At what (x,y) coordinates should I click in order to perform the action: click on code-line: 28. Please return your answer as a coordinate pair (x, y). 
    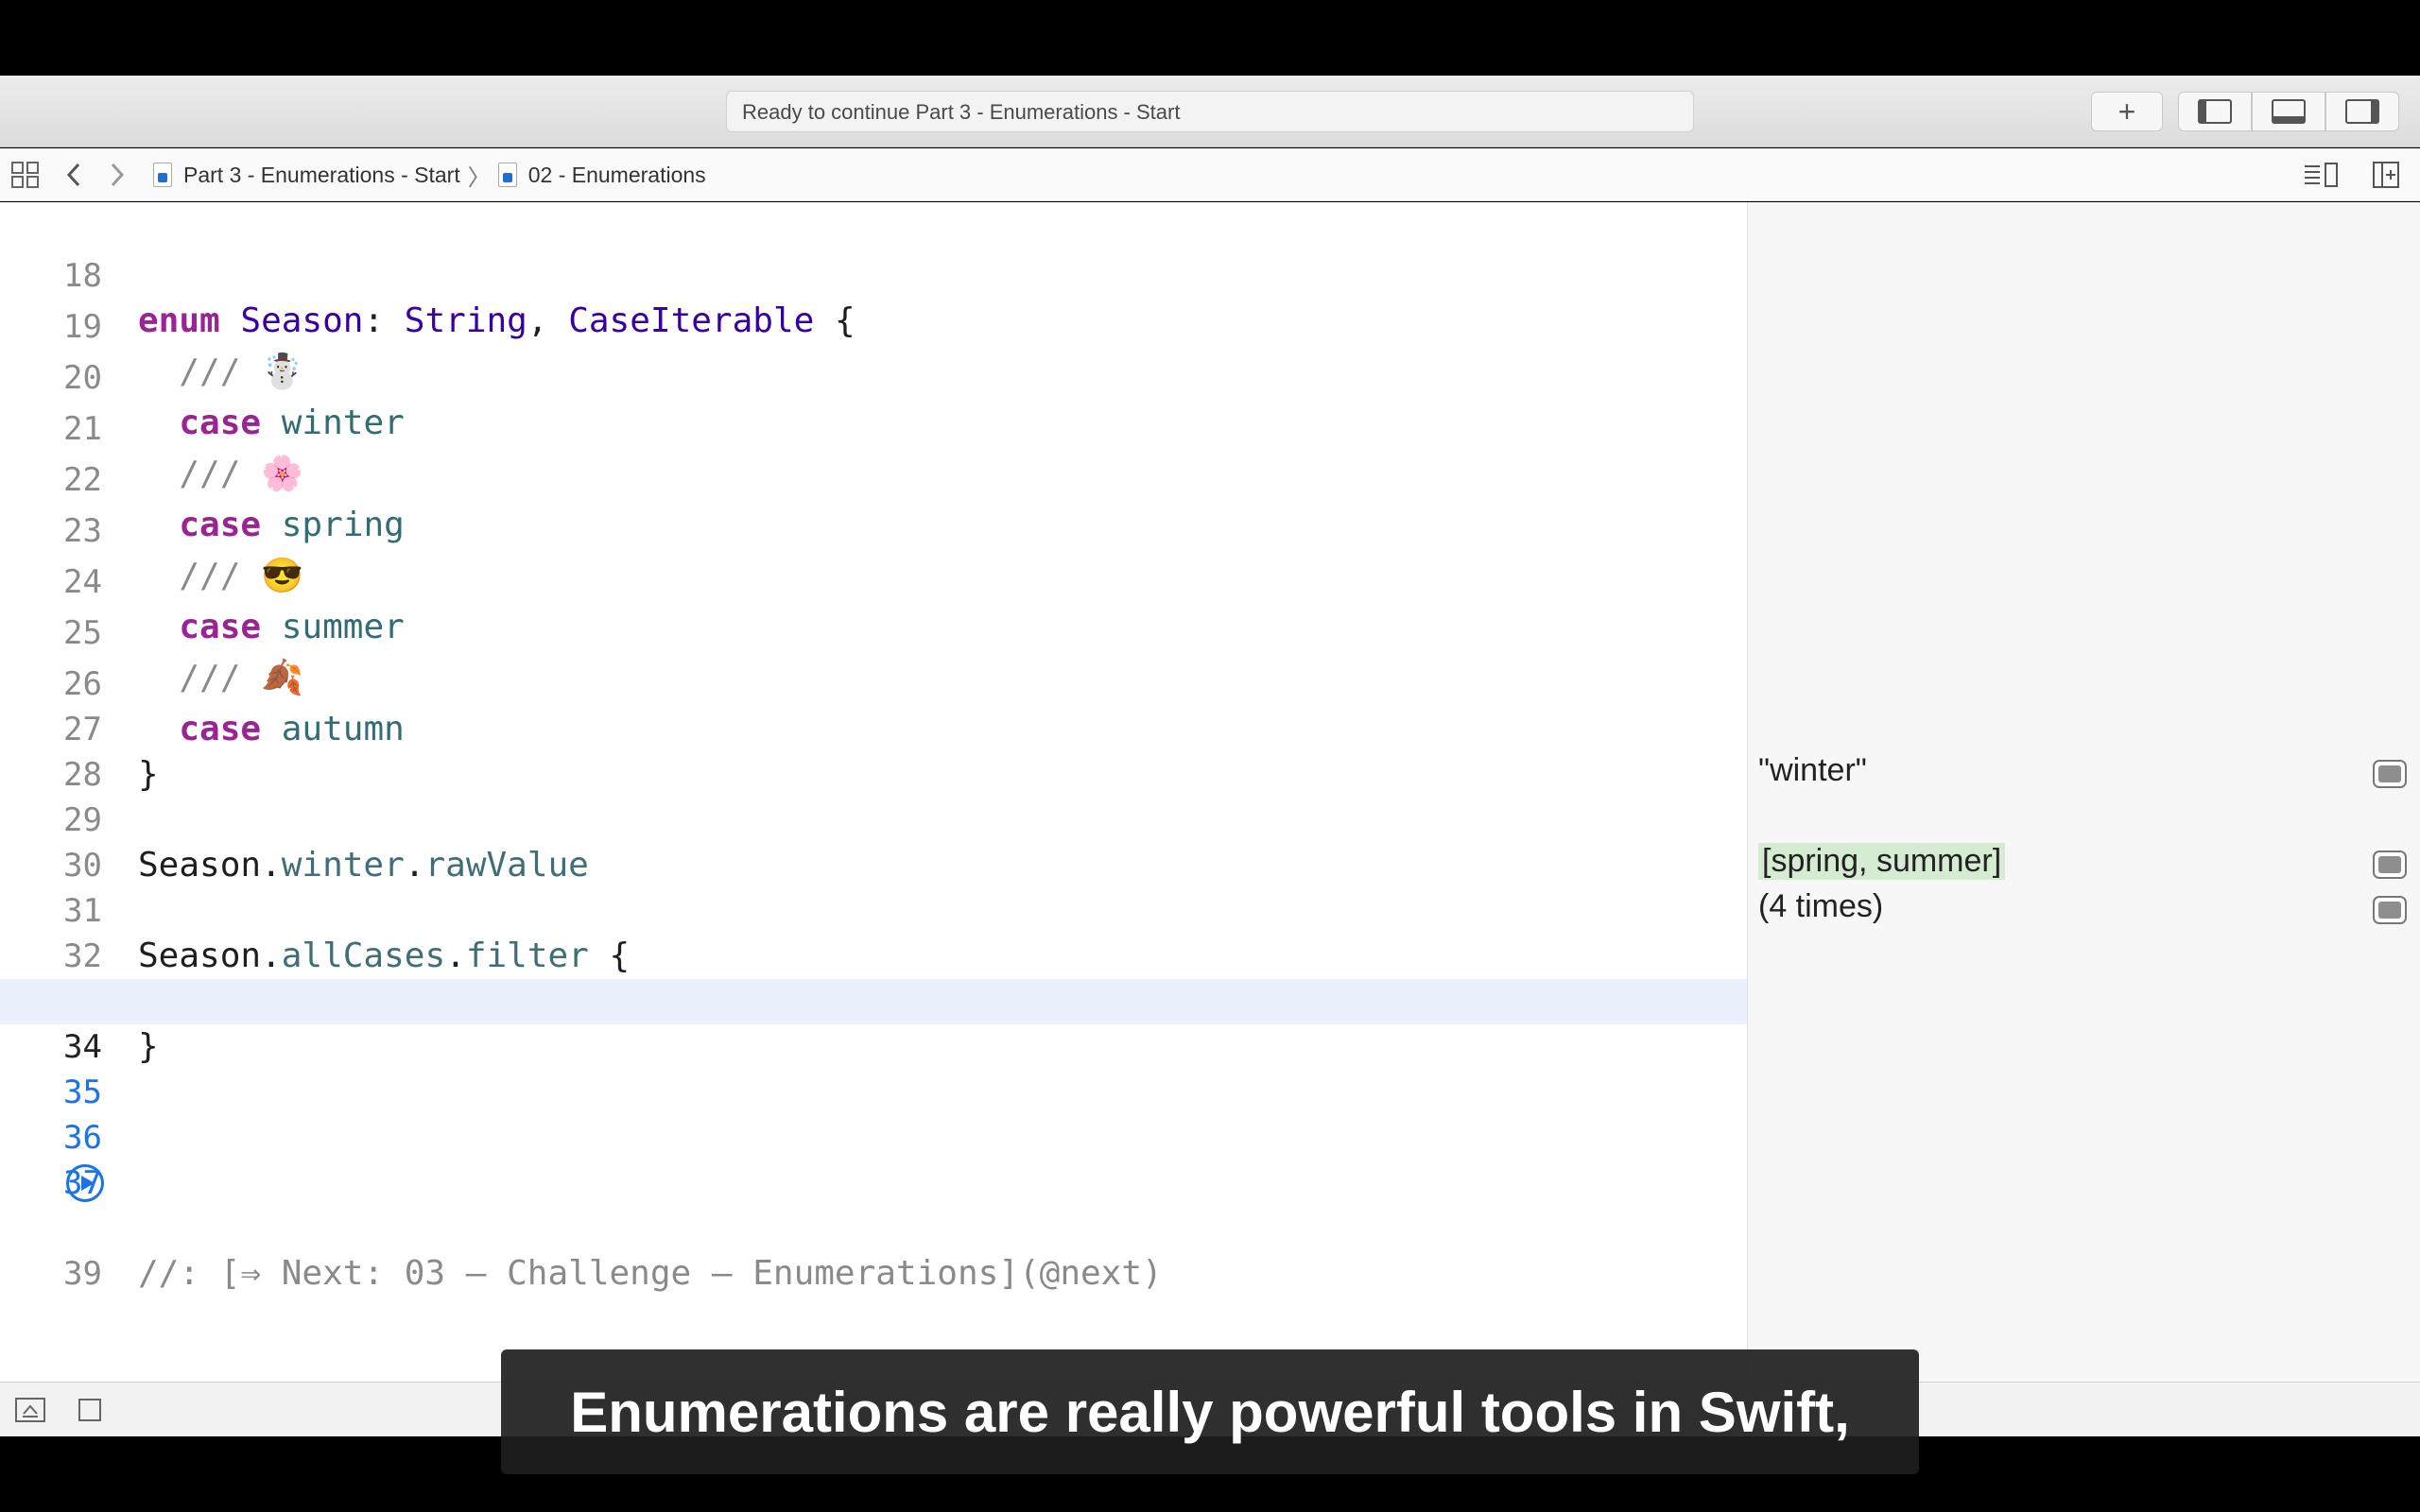
    Looking at the image, I should click on (874, 750).